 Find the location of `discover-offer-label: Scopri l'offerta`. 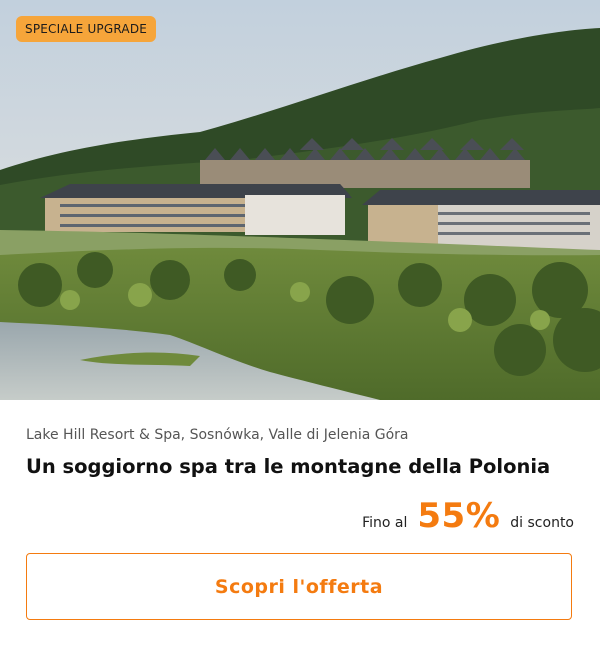

discover-offer-label: Scopri l'offerta is located at coordinates (299, 586).